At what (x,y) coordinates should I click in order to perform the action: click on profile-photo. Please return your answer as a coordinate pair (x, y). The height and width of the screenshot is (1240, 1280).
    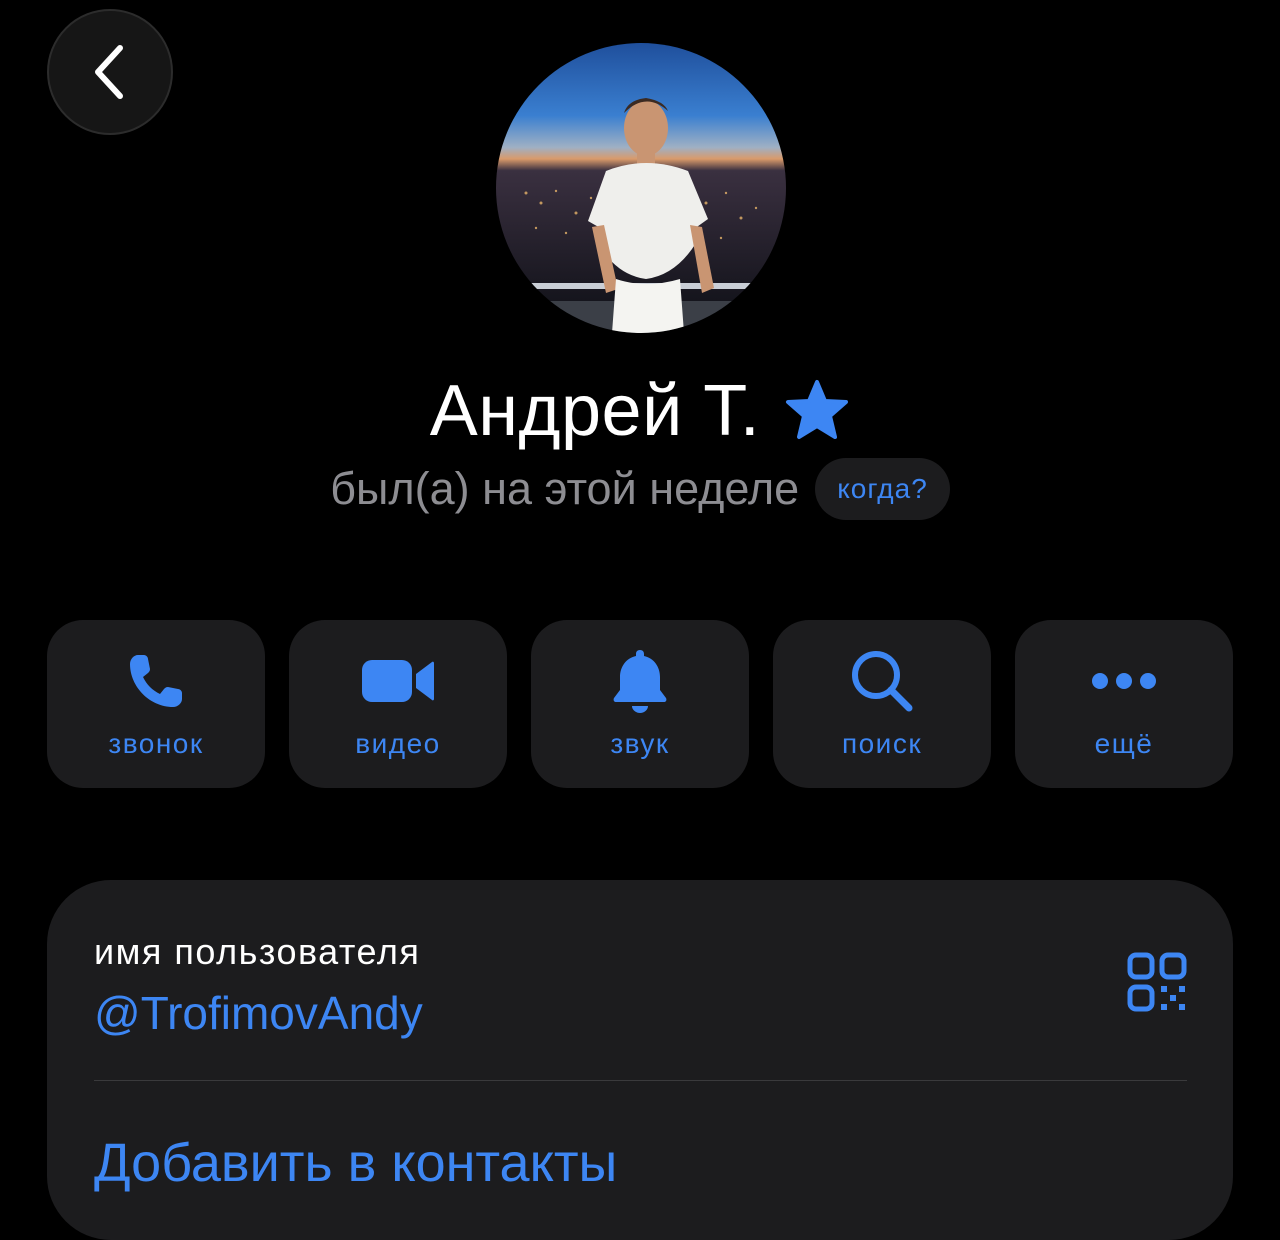
    Looking at the image, I should click on (641, 188).